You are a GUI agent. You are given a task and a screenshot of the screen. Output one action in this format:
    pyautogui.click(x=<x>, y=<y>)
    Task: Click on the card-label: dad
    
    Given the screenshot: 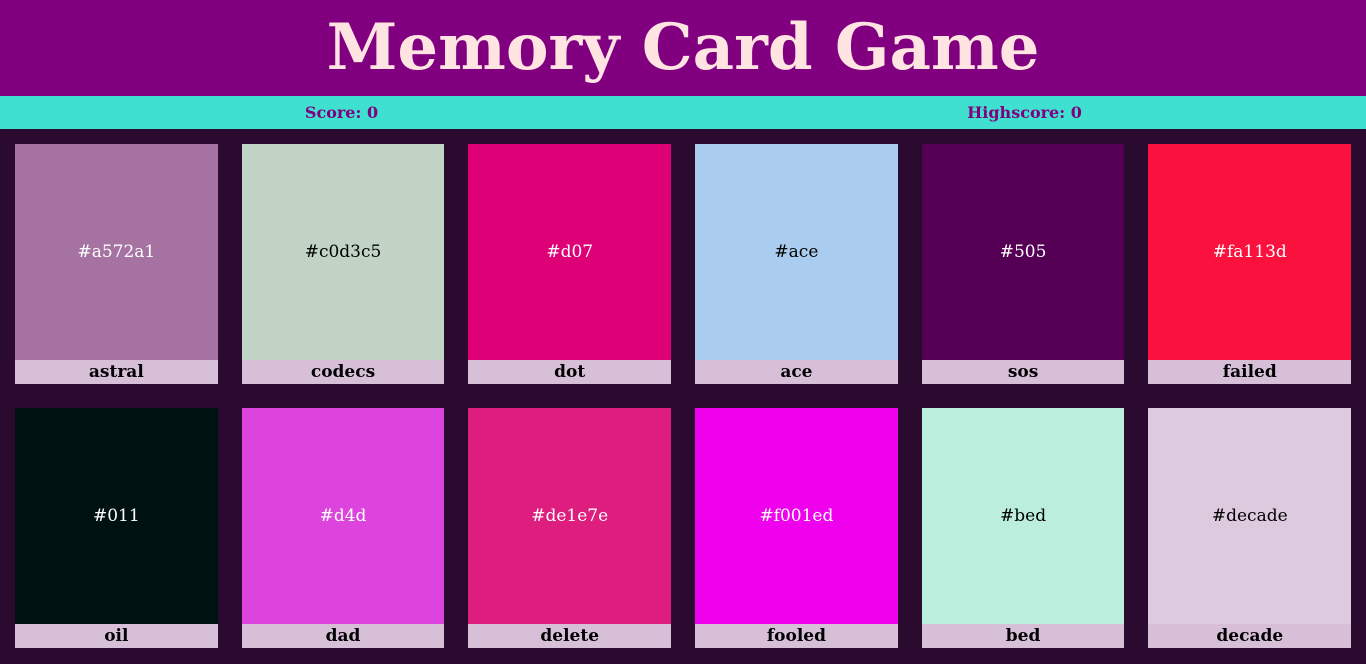 What is the action you would take?
    pyautogui.click(x=343, y=636)
    